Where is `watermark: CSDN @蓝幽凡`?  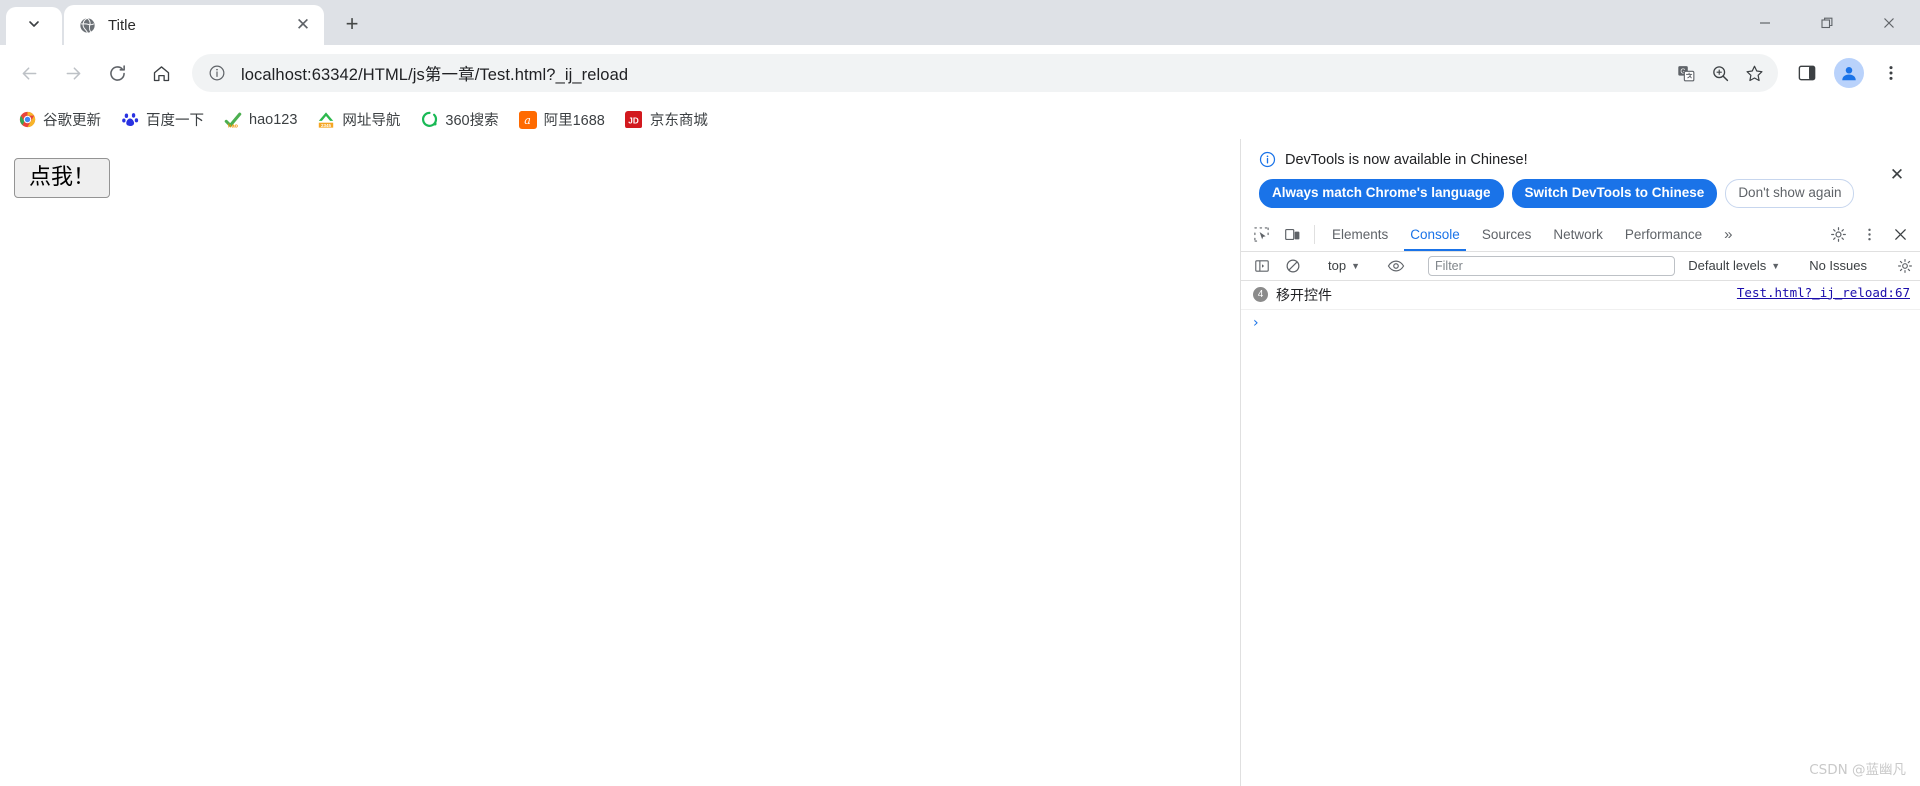 watermark: CSDN @蓝幽凡 is located at coordinates (1857, 770).